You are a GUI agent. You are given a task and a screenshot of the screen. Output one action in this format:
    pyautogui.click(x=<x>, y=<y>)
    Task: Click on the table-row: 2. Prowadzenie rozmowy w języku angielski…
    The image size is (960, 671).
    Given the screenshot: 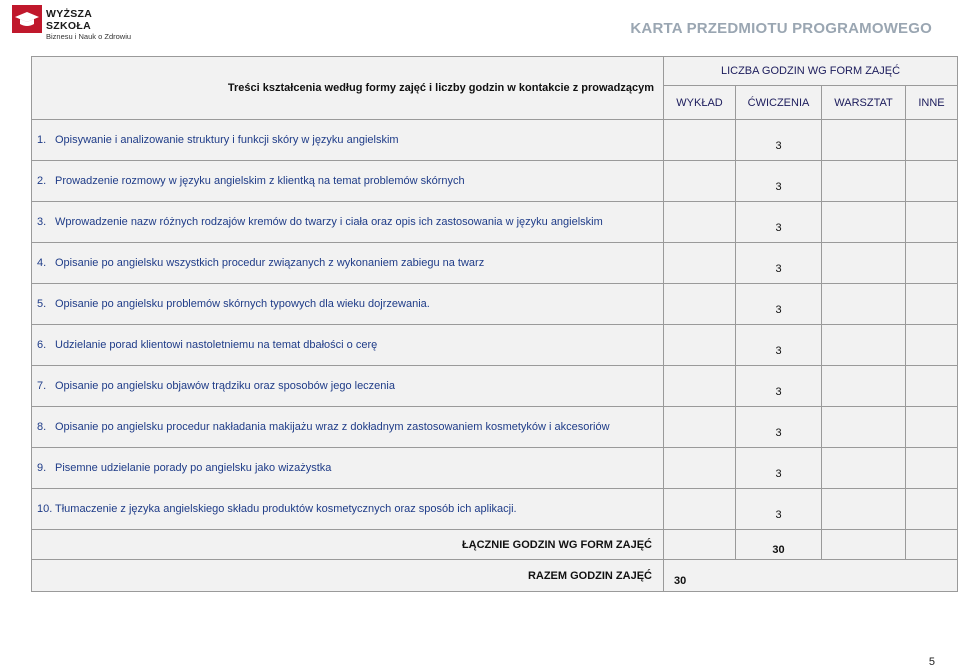 What is the action you would take?
    pyautogui.click(x=494, y=181)
    